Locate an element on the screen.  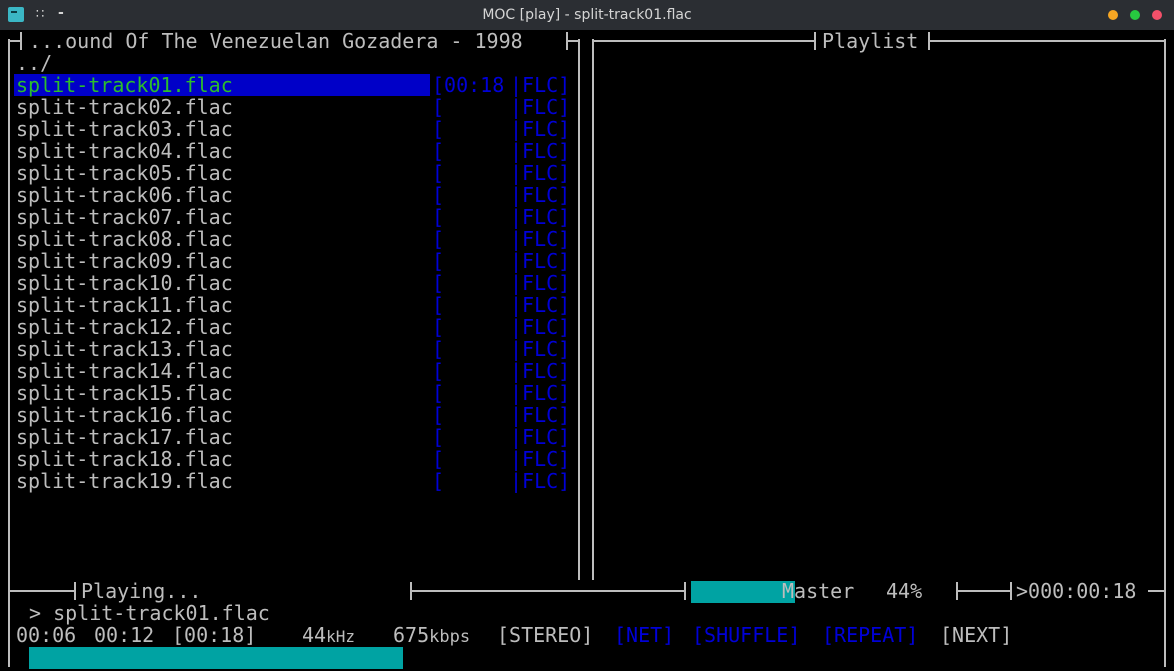
file-list-item: split-track05.flac [ |FLC] is located at coordinates (290, 173).